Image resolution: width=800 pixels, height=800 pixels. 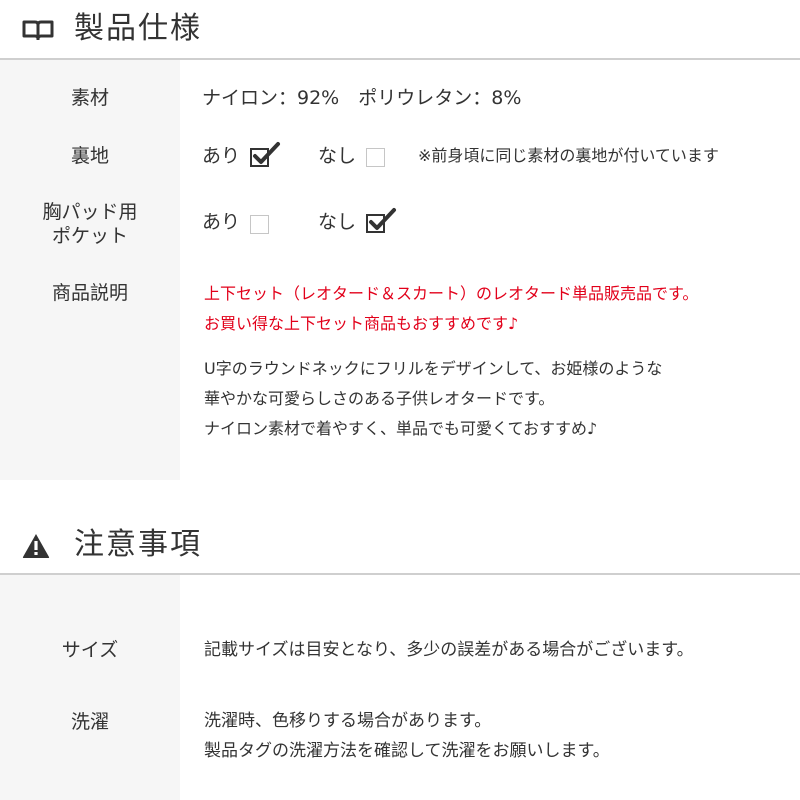 I want to click on bra-pocket-label-line1: 胸パッド用, so click(x=90, y=212).